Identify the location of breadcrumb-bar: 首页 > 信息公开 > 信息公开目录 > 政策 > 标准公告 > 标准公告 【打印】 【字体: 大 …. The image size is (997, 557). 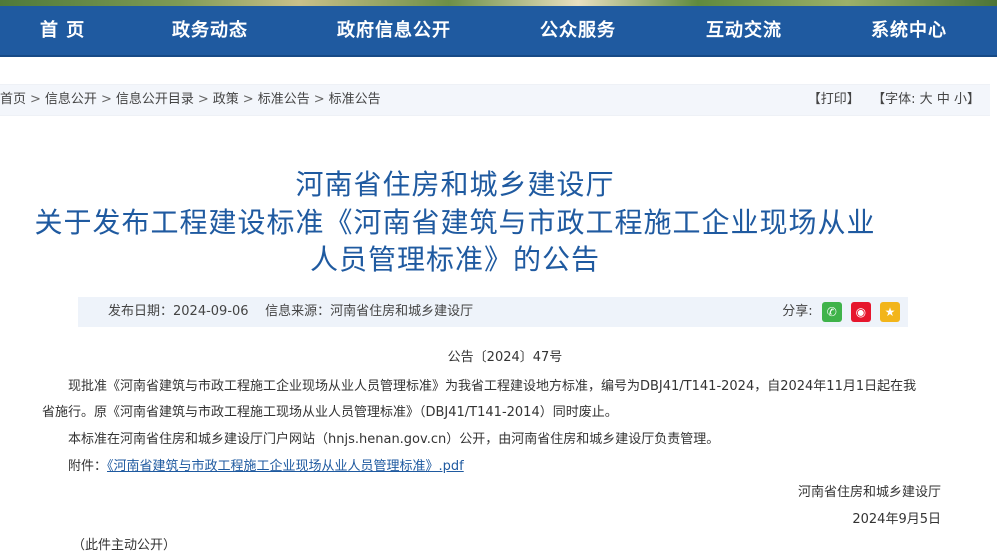
(495, 100).